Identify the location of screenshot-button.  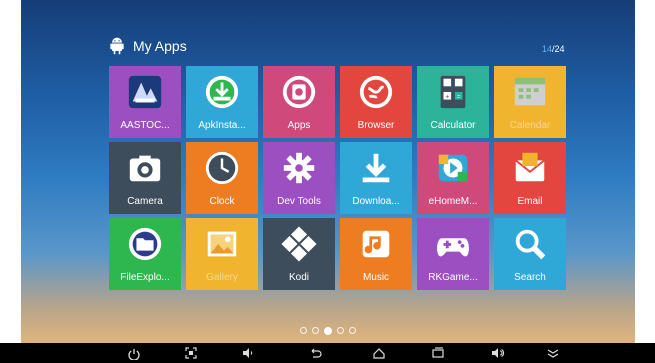
(191, 353).